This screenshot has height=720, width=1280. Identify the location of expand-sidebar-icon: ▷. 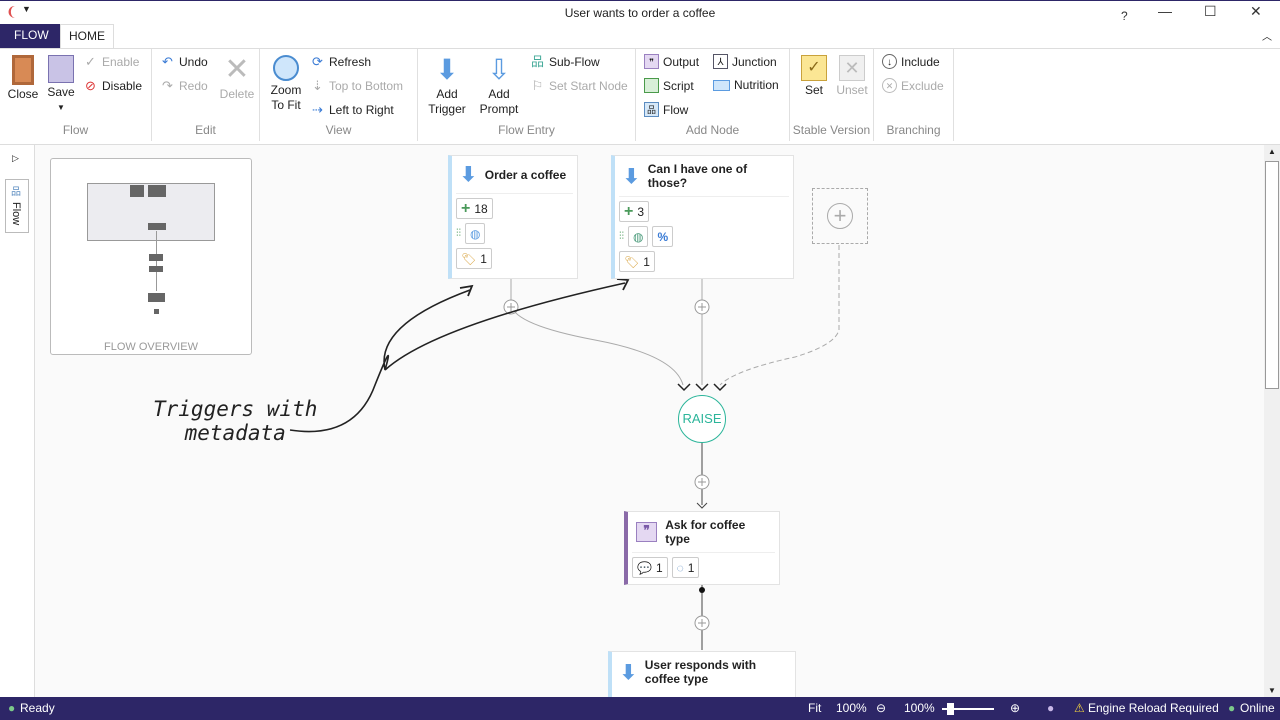
(15, 158).